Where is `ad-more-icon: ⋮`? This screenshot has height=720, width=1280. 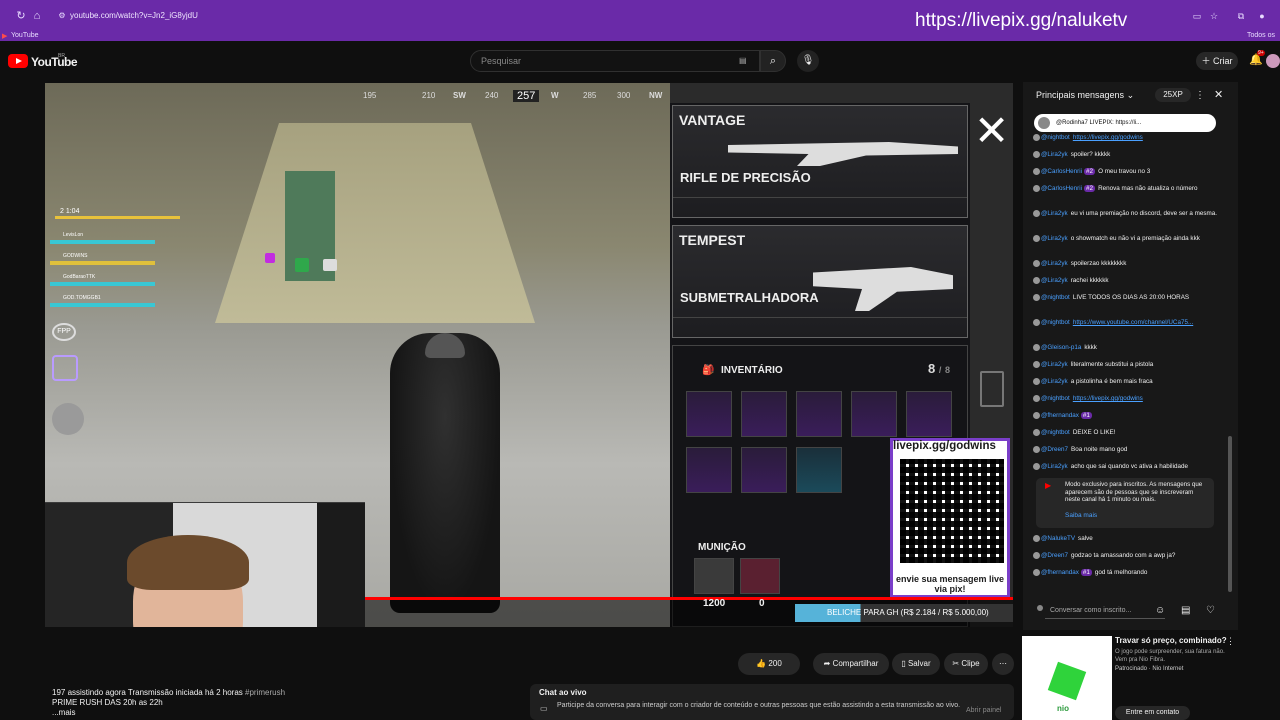 ad-more-icon: ⋮ is located at coordinates (1230, 641).